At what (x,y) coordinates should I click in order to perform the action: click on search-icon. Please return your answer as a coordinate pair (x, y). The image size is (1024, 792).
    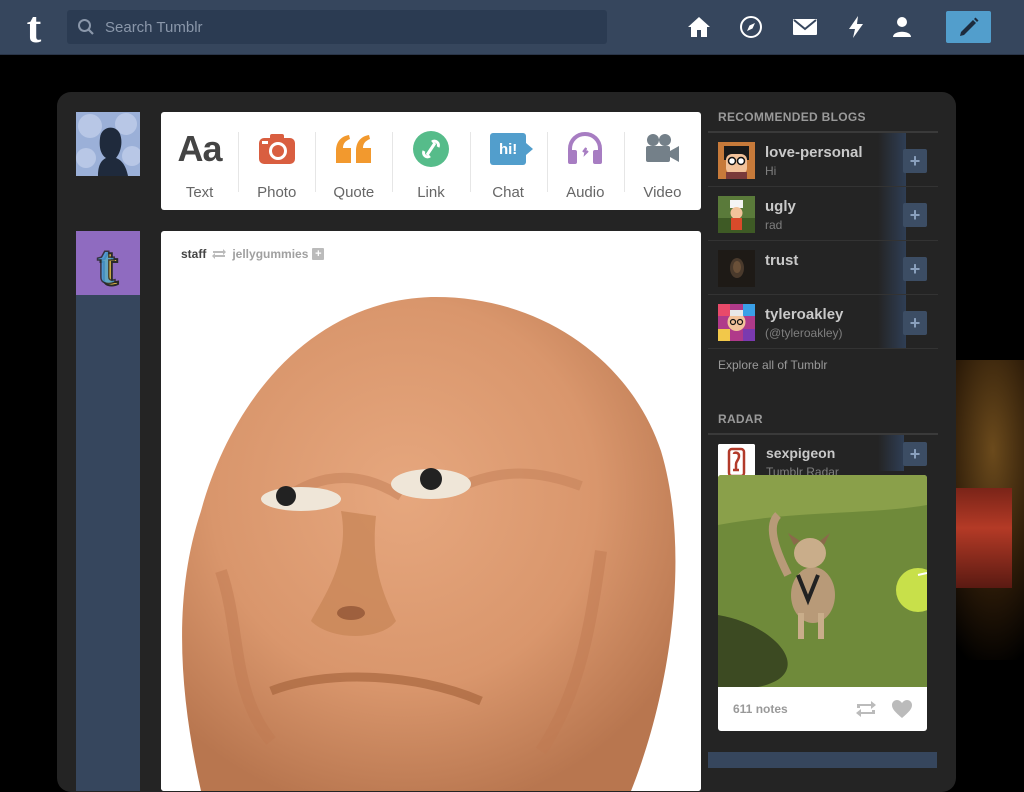
    Looking at the image, I should click on (86, 27).